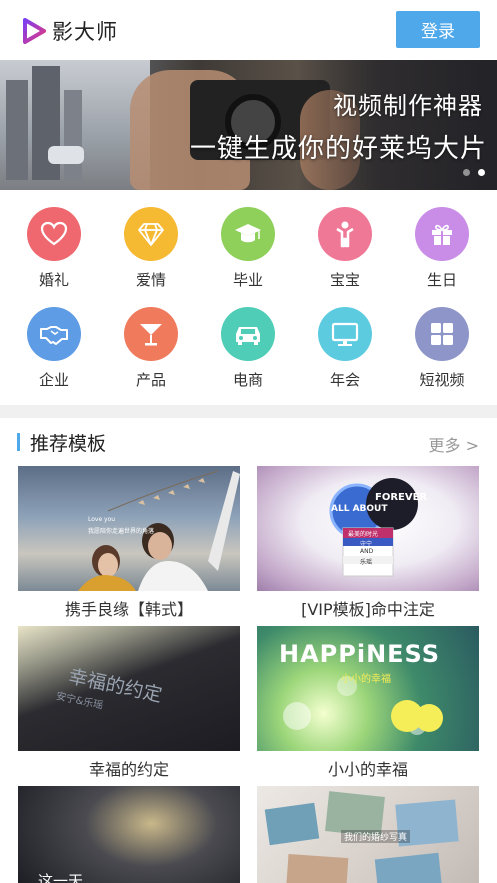 The height and width of the screenshot is (883, 497). I want to click on section-accent-bar, so click(18, 442).